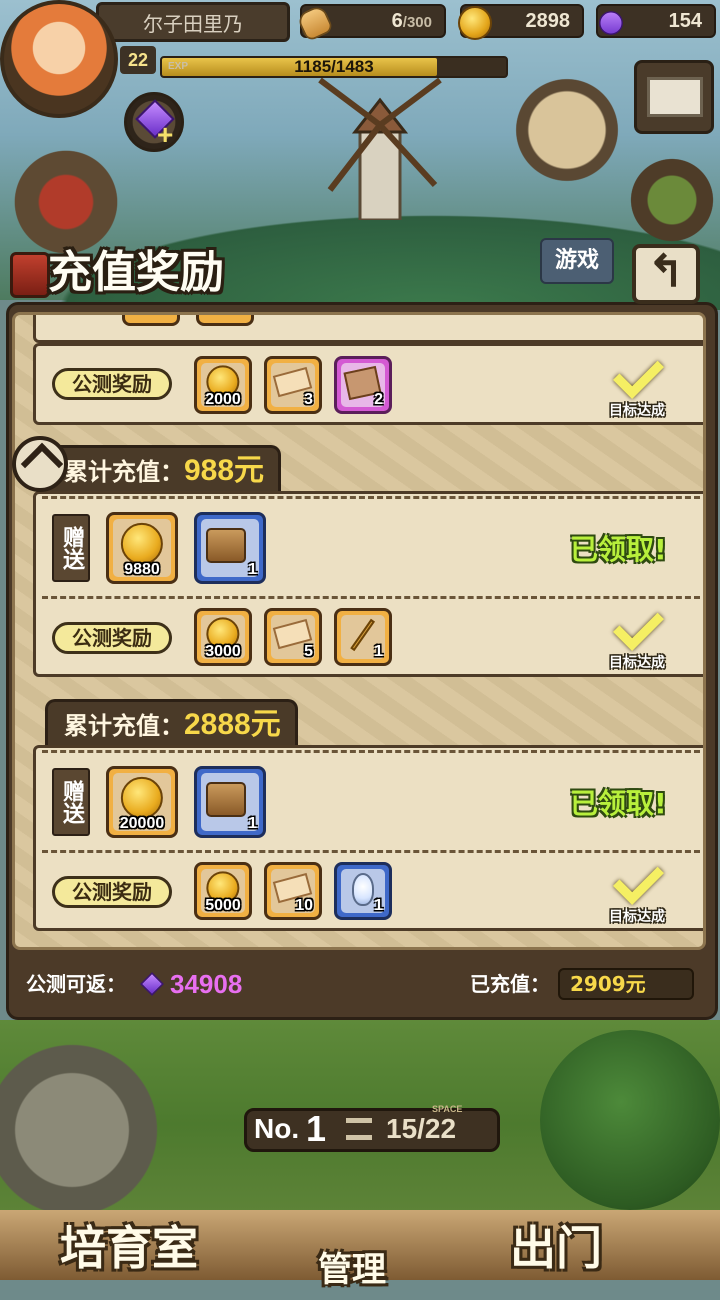  What do you see at coordinates (223, 891) in the screenshot?
I see `gold-coin-reward: 5000` at bounding box center [223, 891].